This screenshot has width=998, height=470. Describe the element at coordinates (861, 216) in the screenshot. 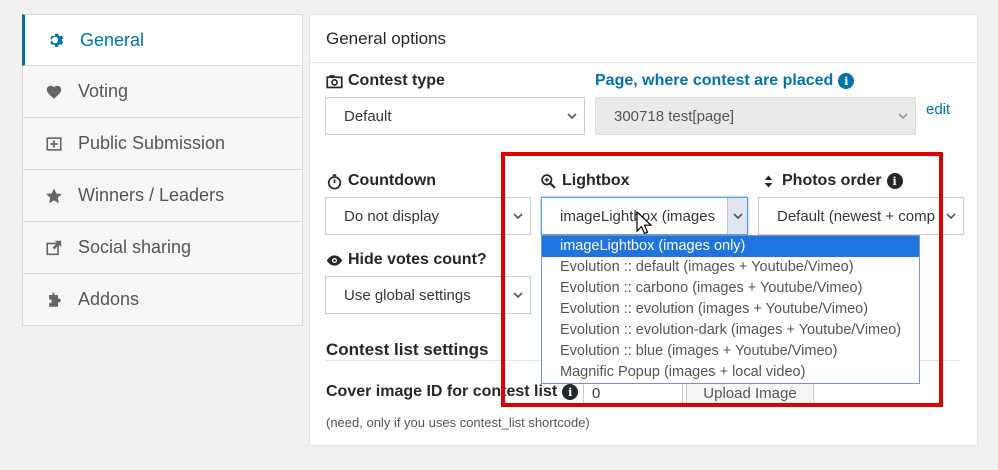

I see `photos-order-select: Default (newest + comp` at that location.